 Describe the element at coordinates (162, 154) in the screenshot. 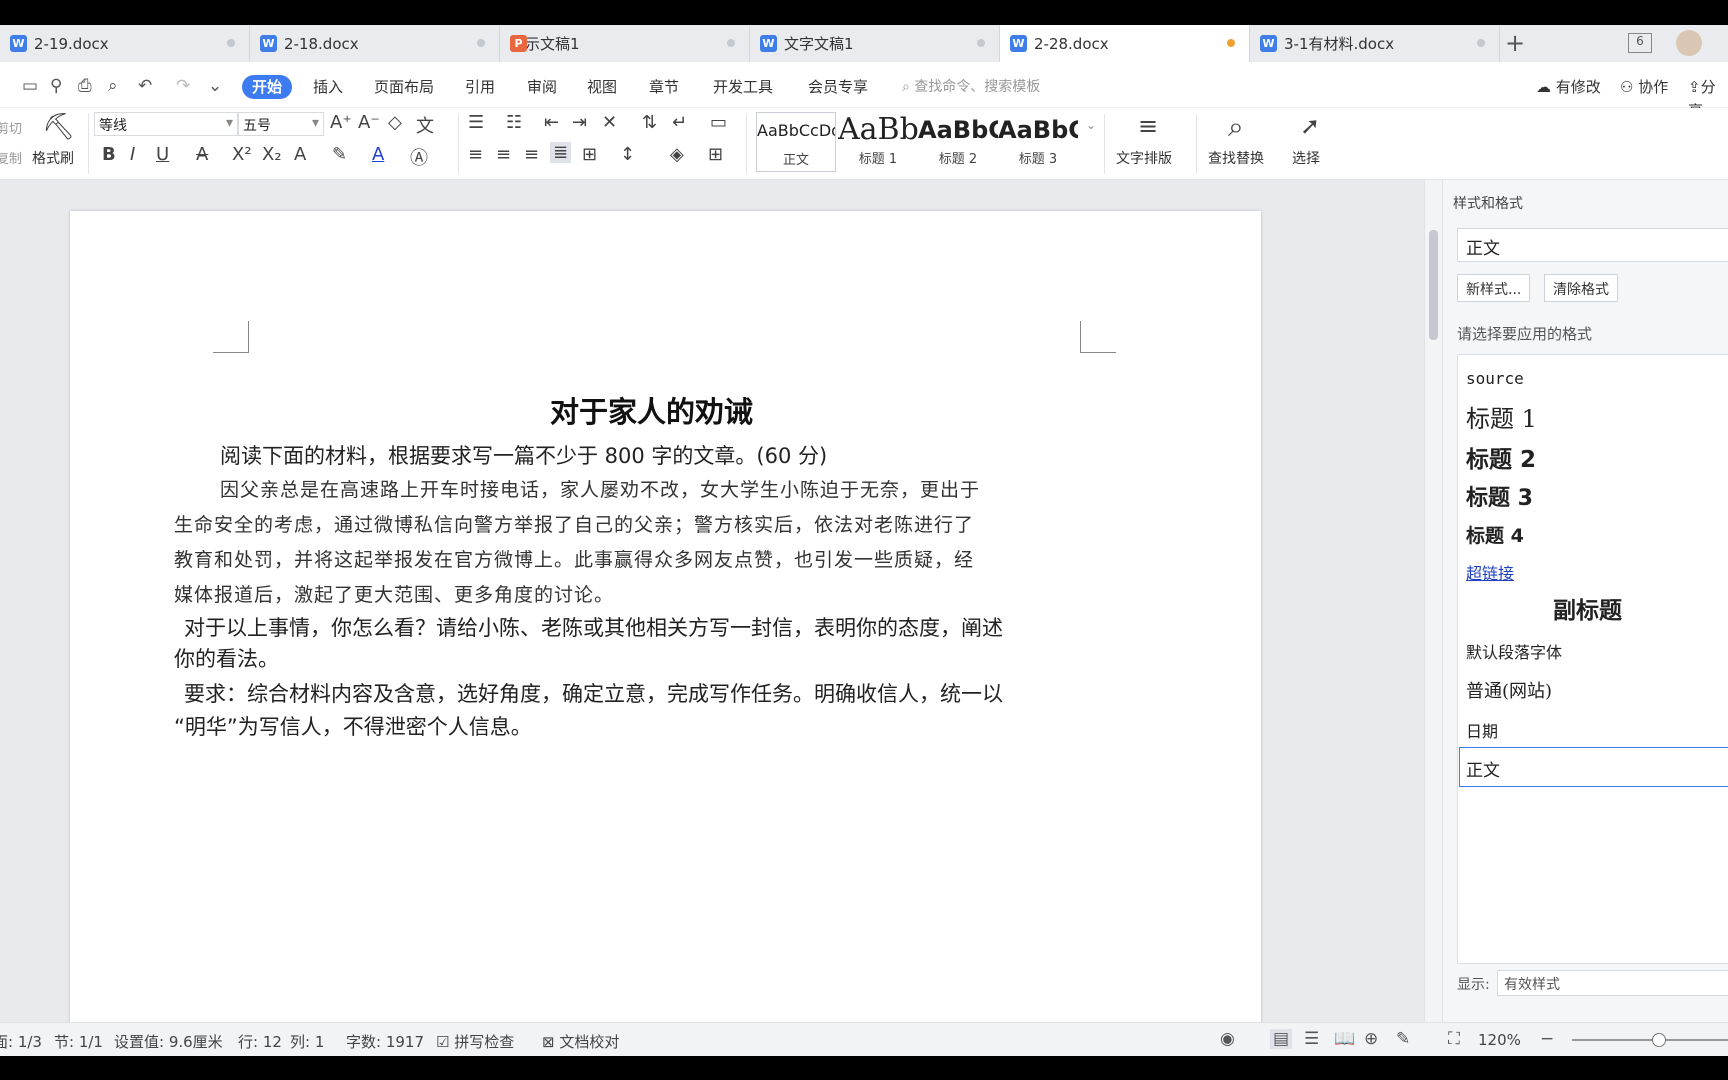

I see `underline-icon: U` at that location.